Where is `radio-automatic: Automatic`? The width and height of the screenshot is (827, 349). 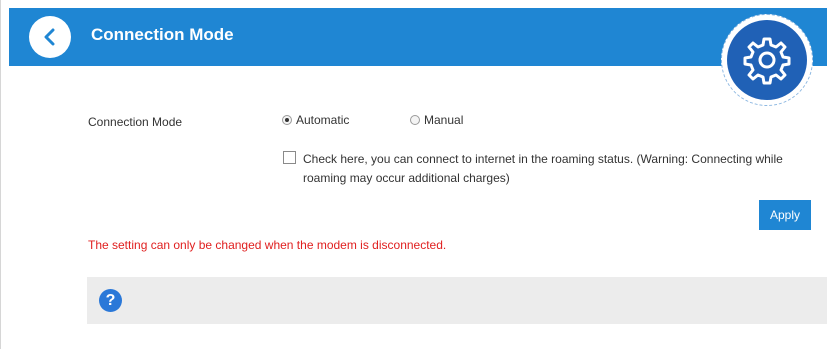
radio-automatic: Automatic is located at coordinates (315, 120).